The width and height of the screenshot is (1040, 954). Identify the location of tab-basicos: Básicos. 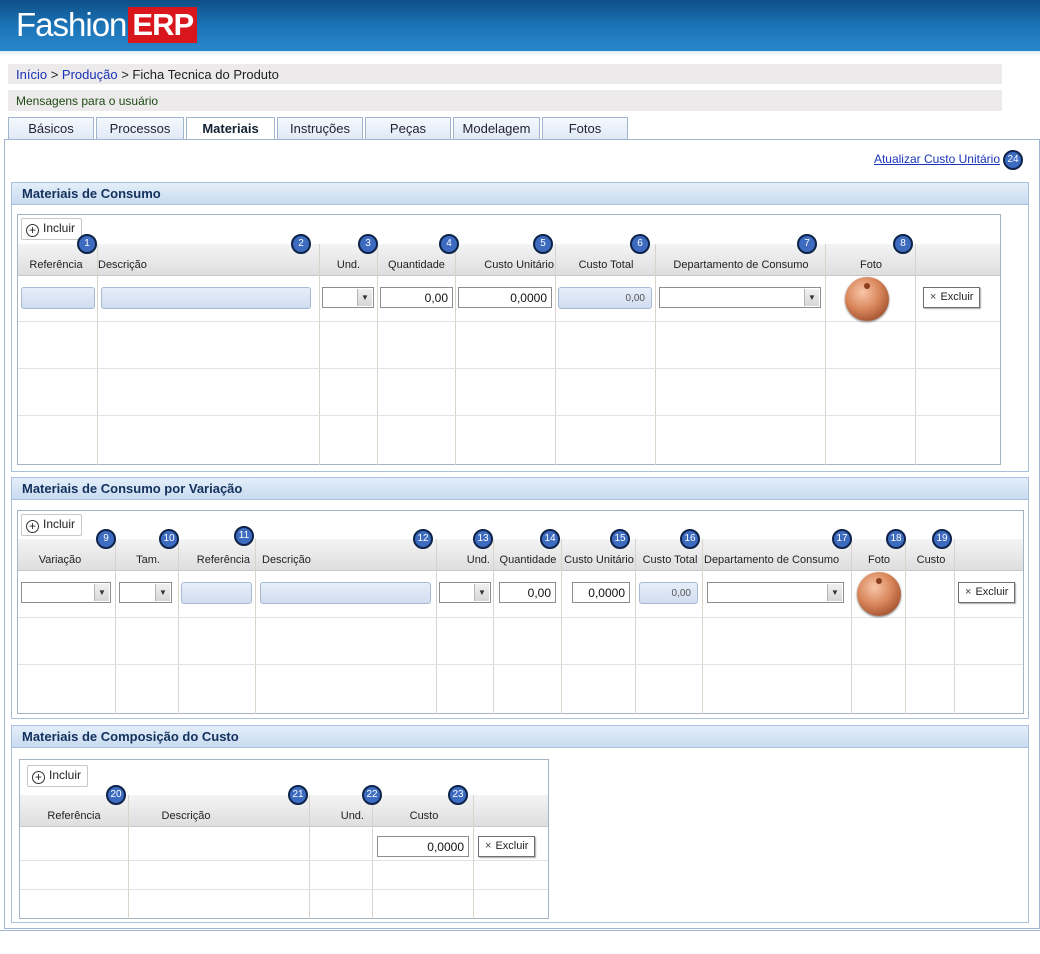
(51, 128).